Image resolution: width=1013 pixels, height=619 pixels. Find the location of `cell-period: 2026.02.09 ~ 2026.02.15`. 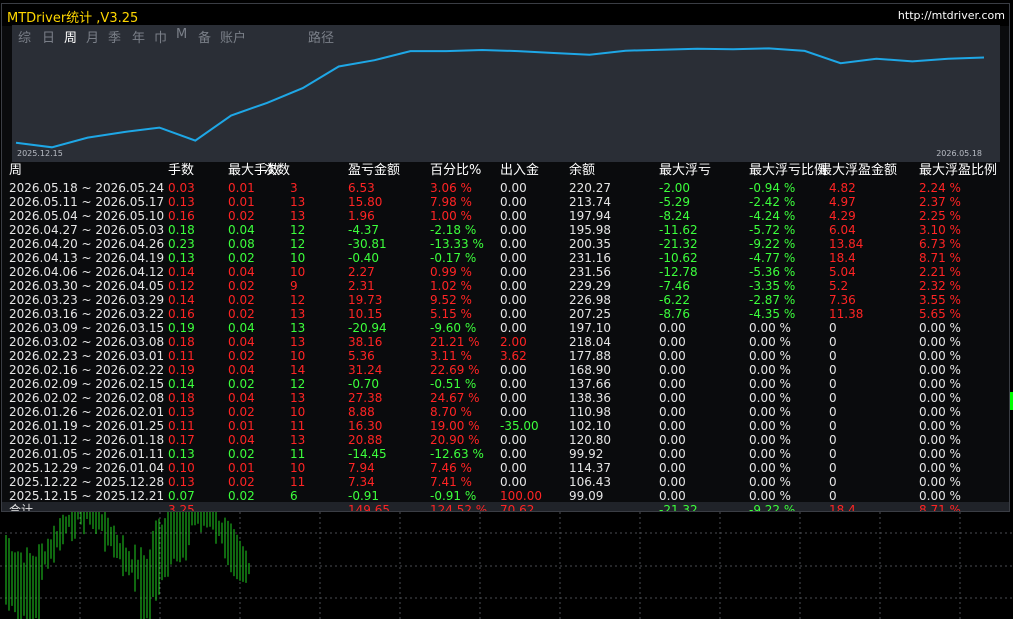

cell-period: 2026.02.09 ~ 2026.02.15 is located at coordinates (87, 384).